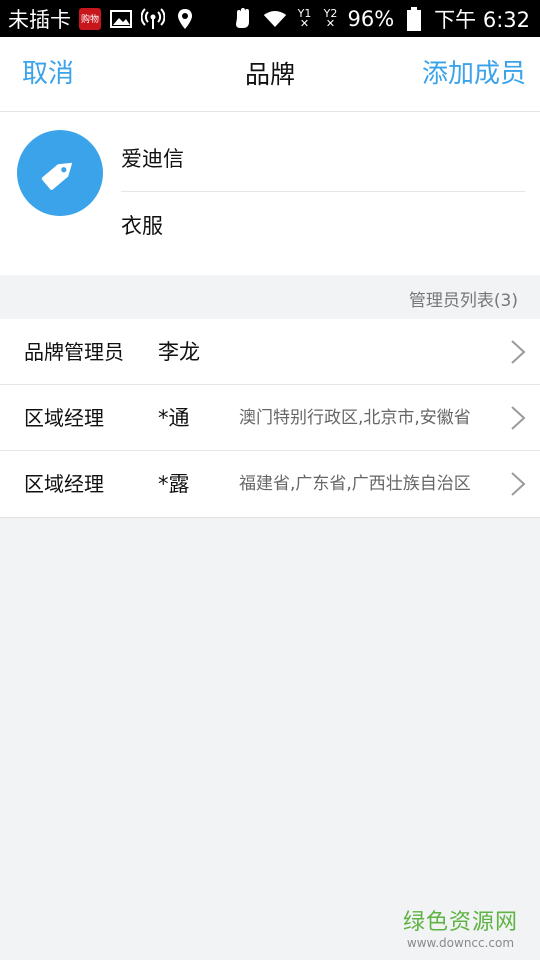 This screenshot has height=960, width=540. What do you see at coordinates (355, 418) in the screenshot?
I see `admin-region: 澳门特别行政区,北京市,安徽省` at bounding box center [355, 418].